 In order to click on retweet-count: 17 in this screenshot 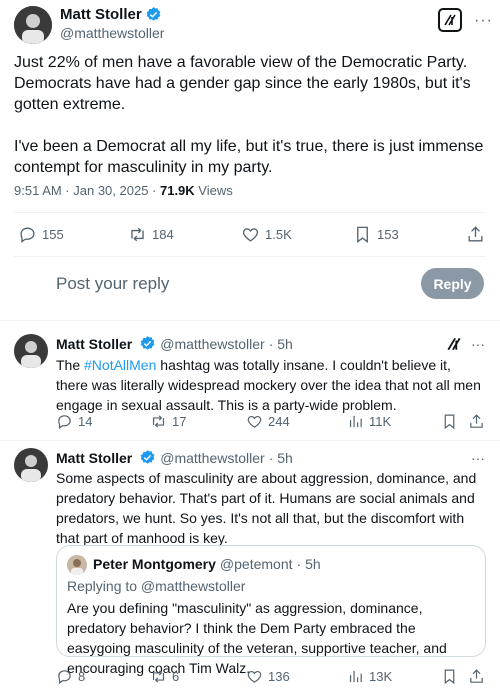, I will do `click(179, 421)`.